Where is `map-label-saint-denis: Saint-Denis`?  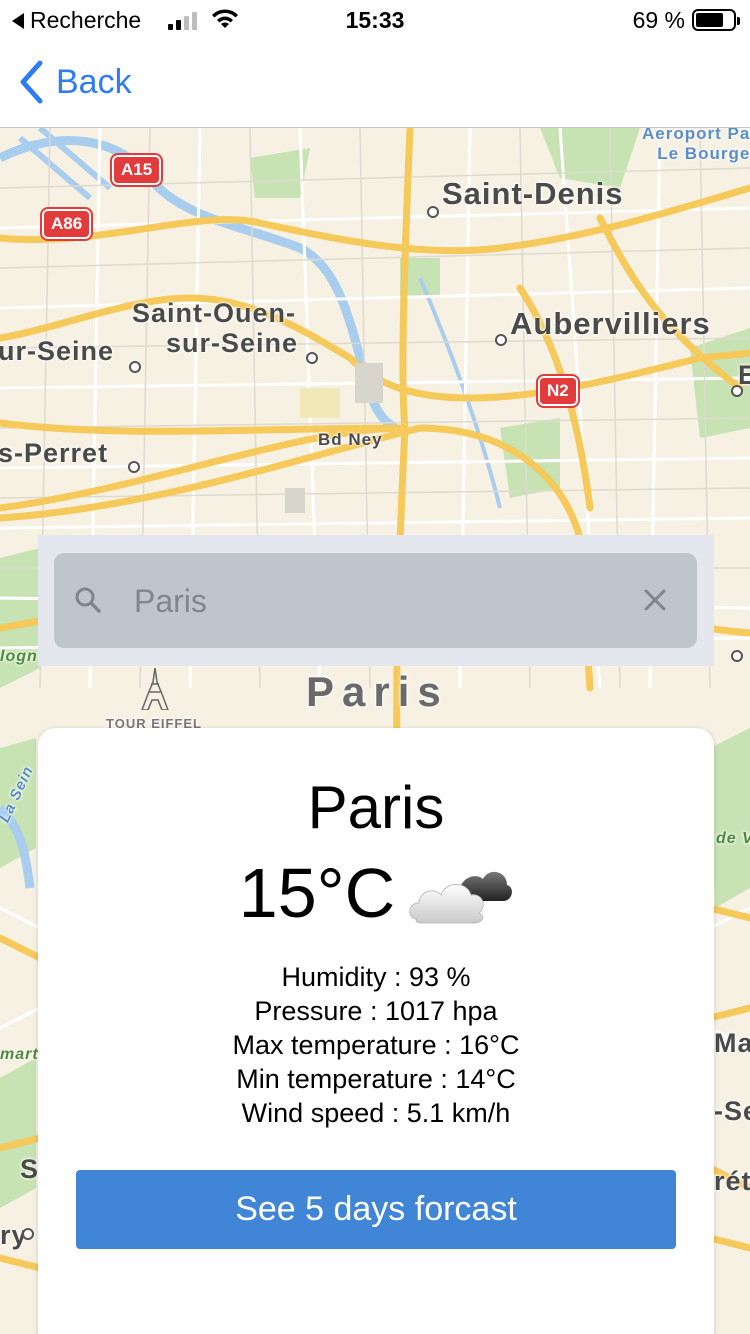
map-label-saint-denis: Saint-Denis is located at coordinates (533, 193).